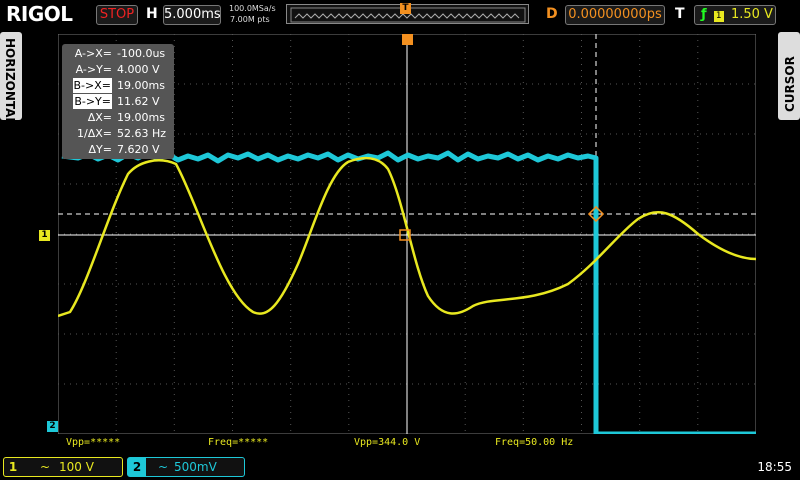  What do you see at coordinates (122, 133) in the screenshot?
I see `cursor-row-invdx: 1/ΔX= 52.63 Hz` at bounding box center [122, 133].